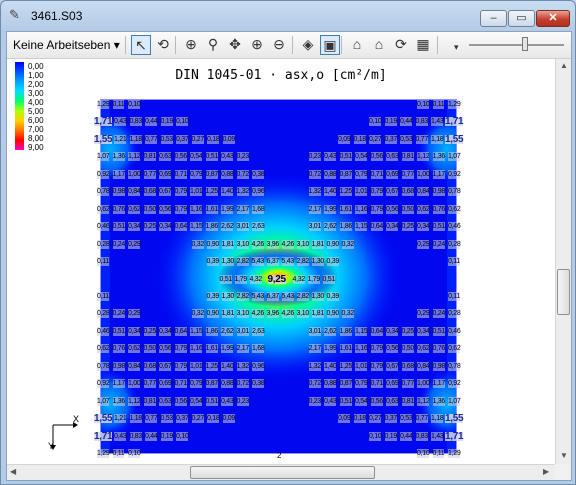 This screenshot has height=485, width=576. What do you see at coordinates (134, 384) in the screenshot?
I see `value-label: 1,00` at bounding box center [134, 384].